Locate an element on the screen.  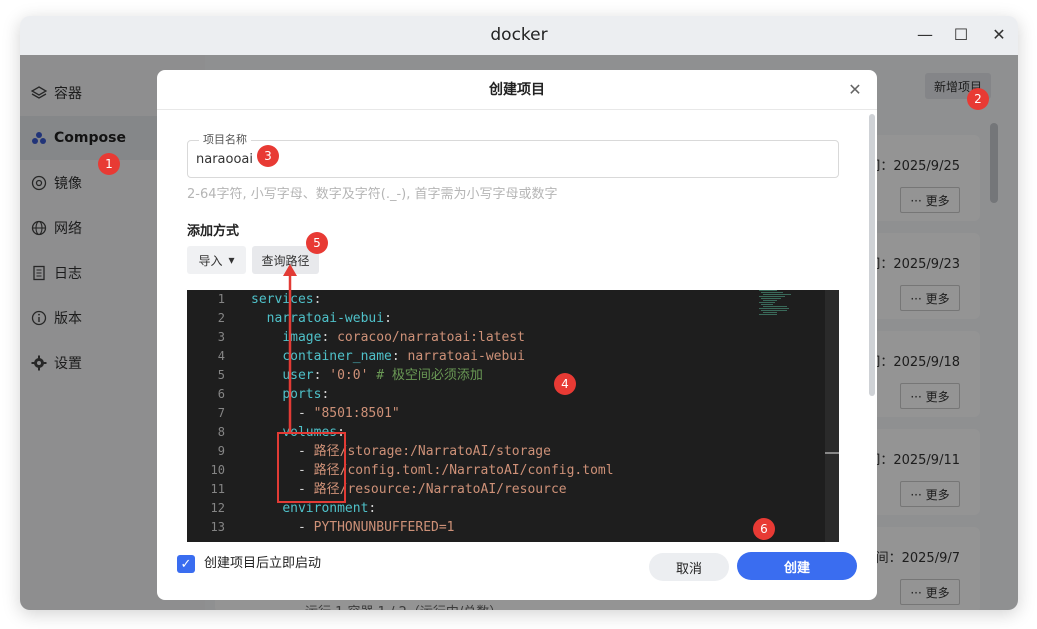
create-button: 创建 is located at coordinates (797, 566).